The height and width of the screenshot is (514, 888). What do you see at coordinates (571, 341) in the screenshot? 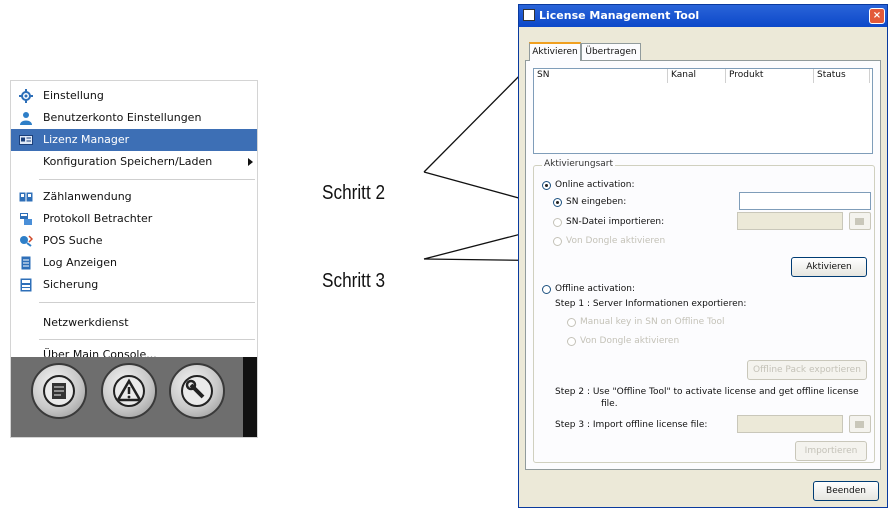
I see `dongle-offline-radio` at bounding box center [571, 341].